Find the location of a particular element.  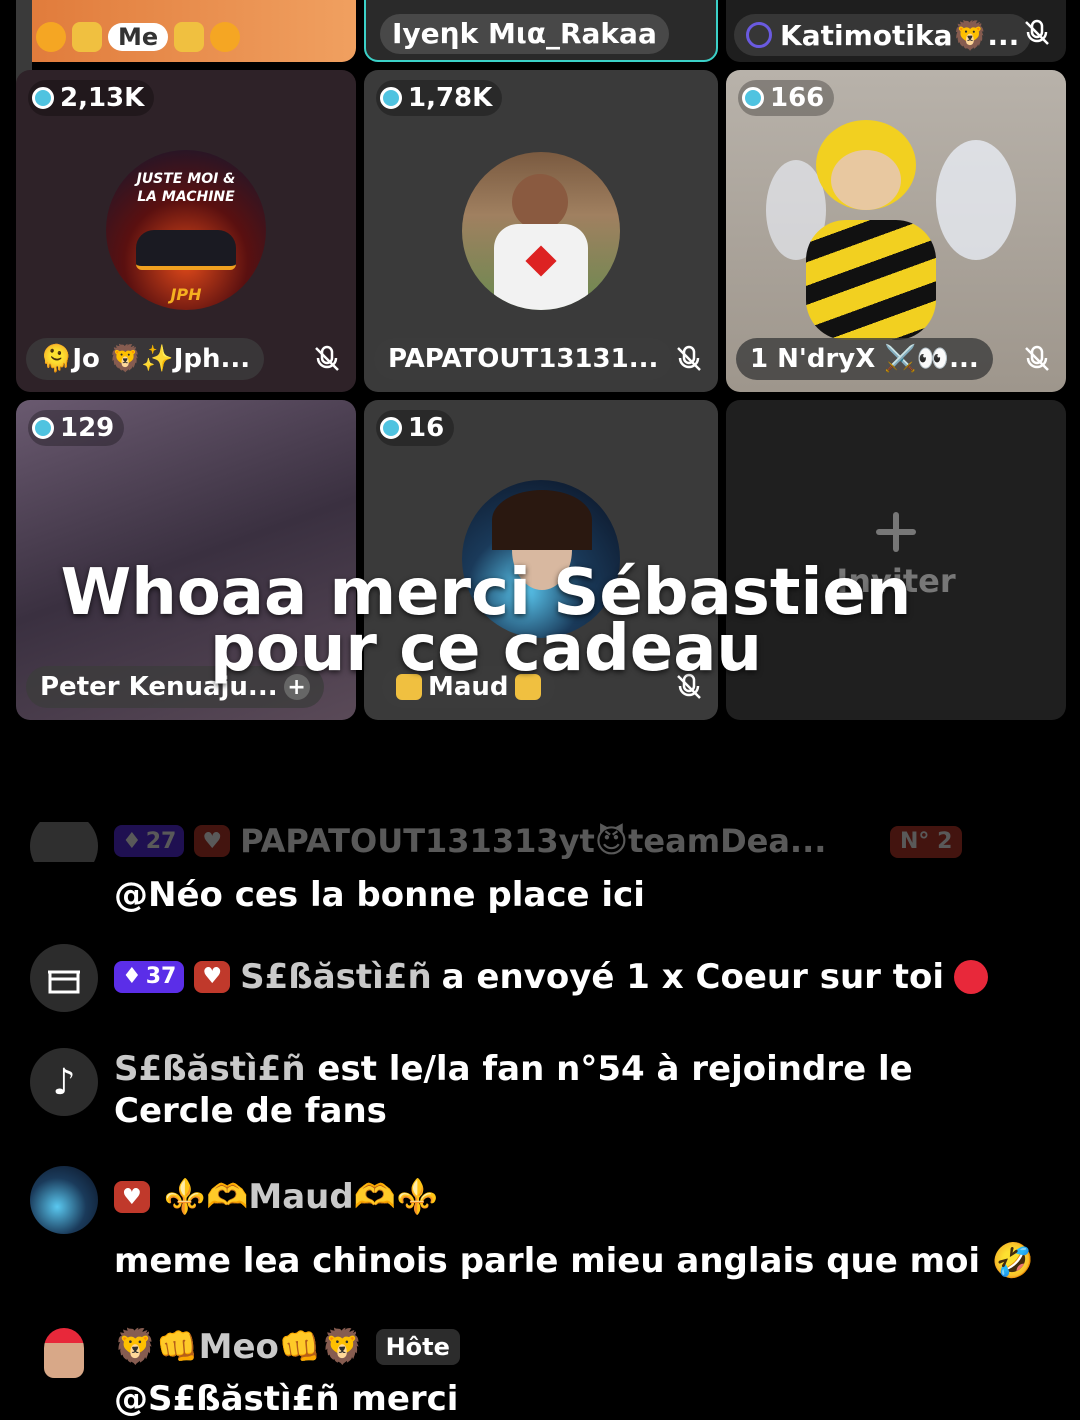

username: 🦁👊Meo👊🦁 is located at coordinates (239, 1347).